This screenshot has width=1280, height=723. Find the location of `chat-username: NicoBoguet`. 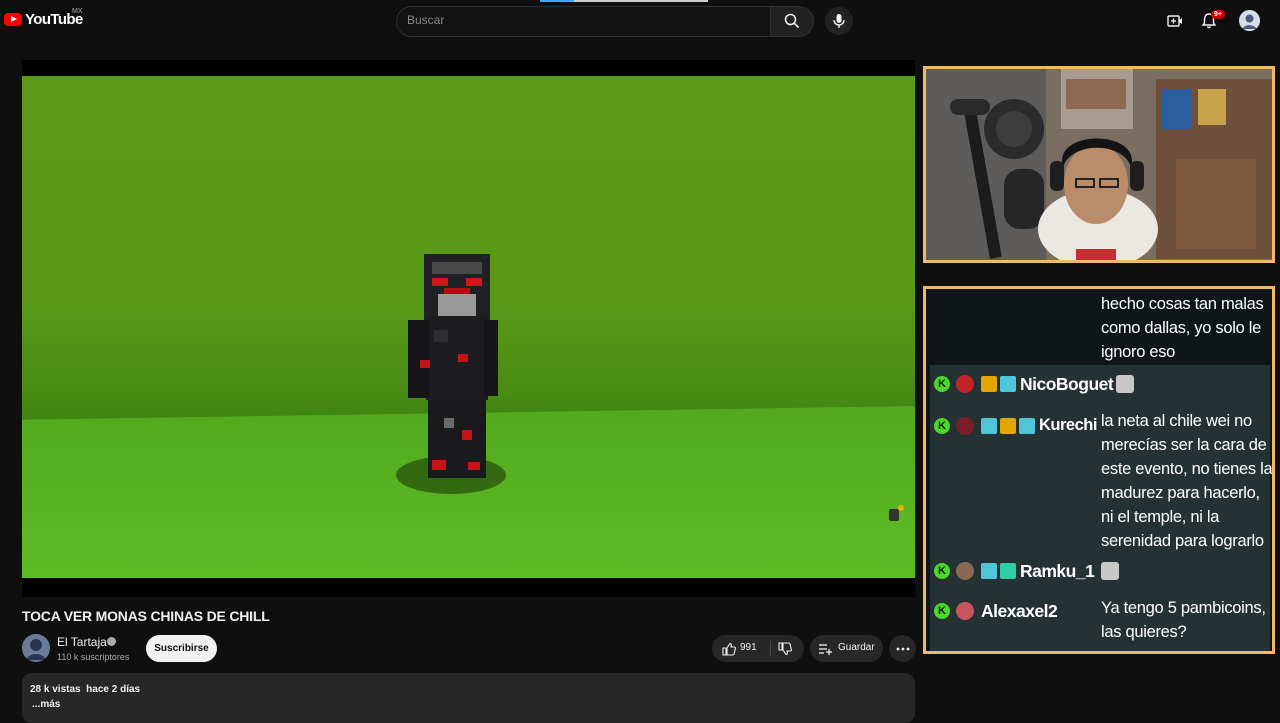

chat-username: NicoBoguet is located at coordinates (1067, 384).